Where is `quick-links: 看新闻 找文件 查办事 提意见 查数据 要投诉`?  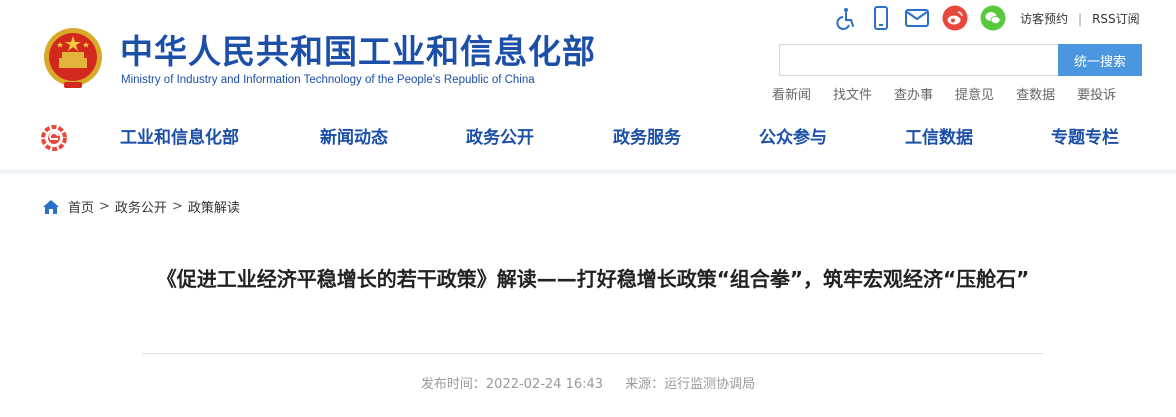
quick-links: 看新闻 找文件 查办事 提意见 查数据 要投诉 is located at coordinates (955, 93).